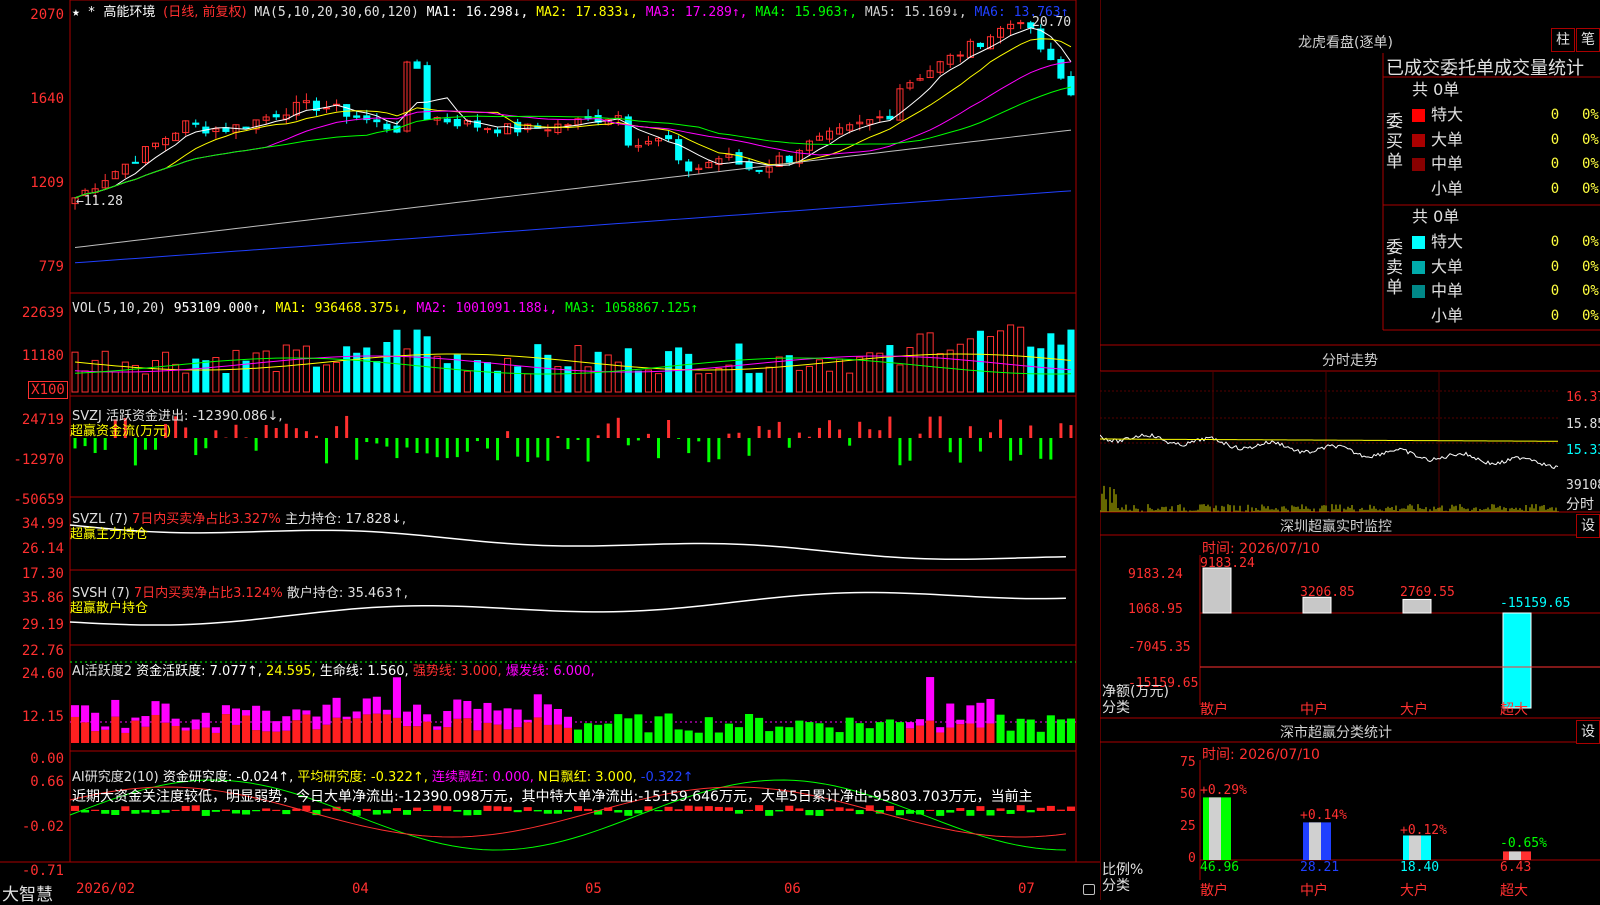  I want to click on vol-ma1: MA1: 936468.375↓,, so click(342, 308).